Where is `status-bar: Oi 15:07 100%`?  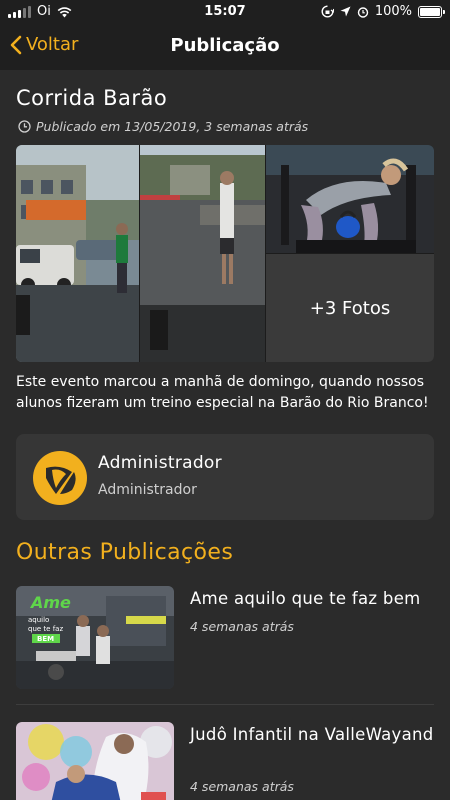 status-bar: Oi 15:07 100% is located at coordinates (225, 12).